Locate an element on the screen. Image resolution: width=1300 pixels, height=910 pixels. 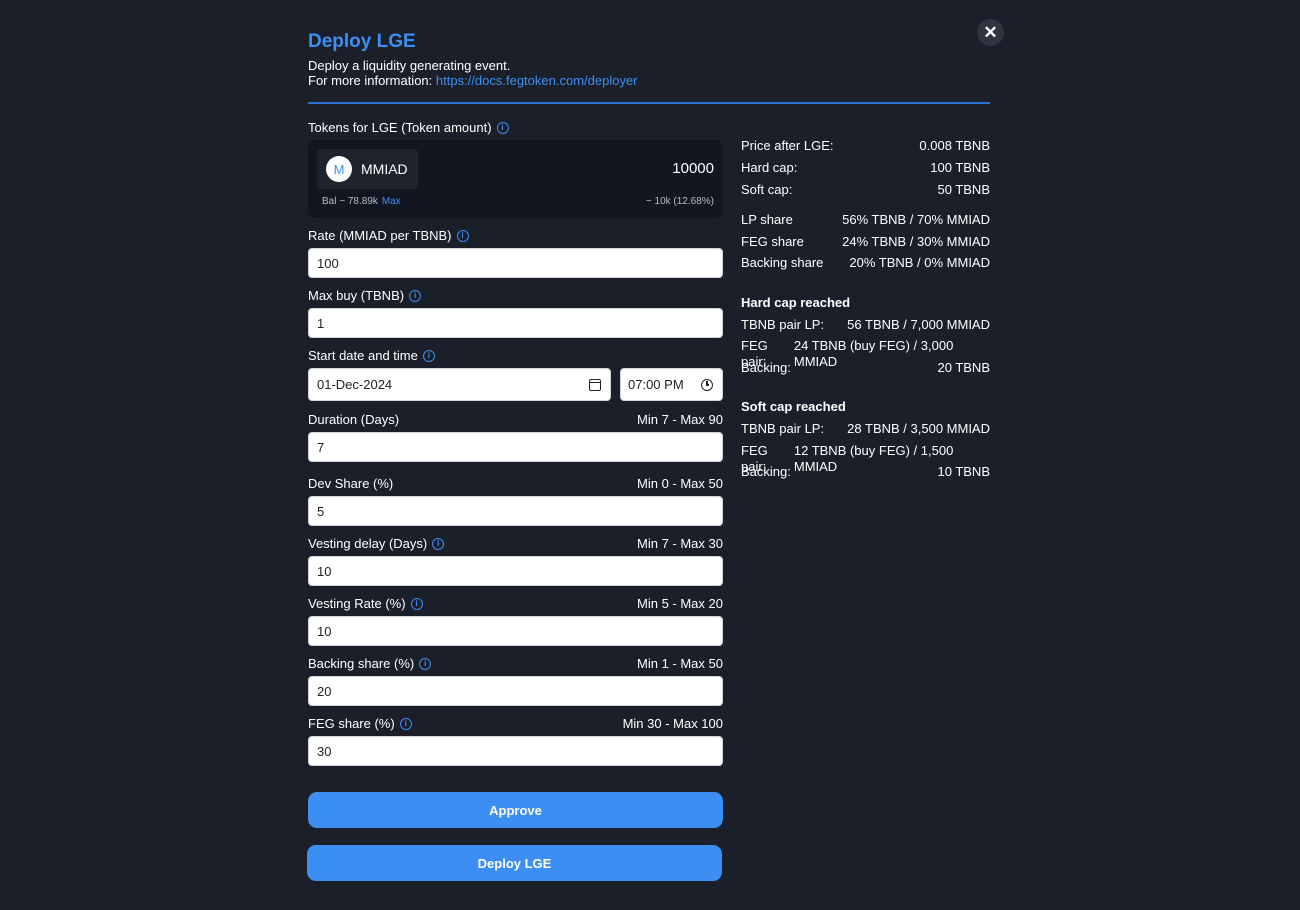
rate-label: Rate (MMIAD per TBNB) is located at coordinates (380, 235).